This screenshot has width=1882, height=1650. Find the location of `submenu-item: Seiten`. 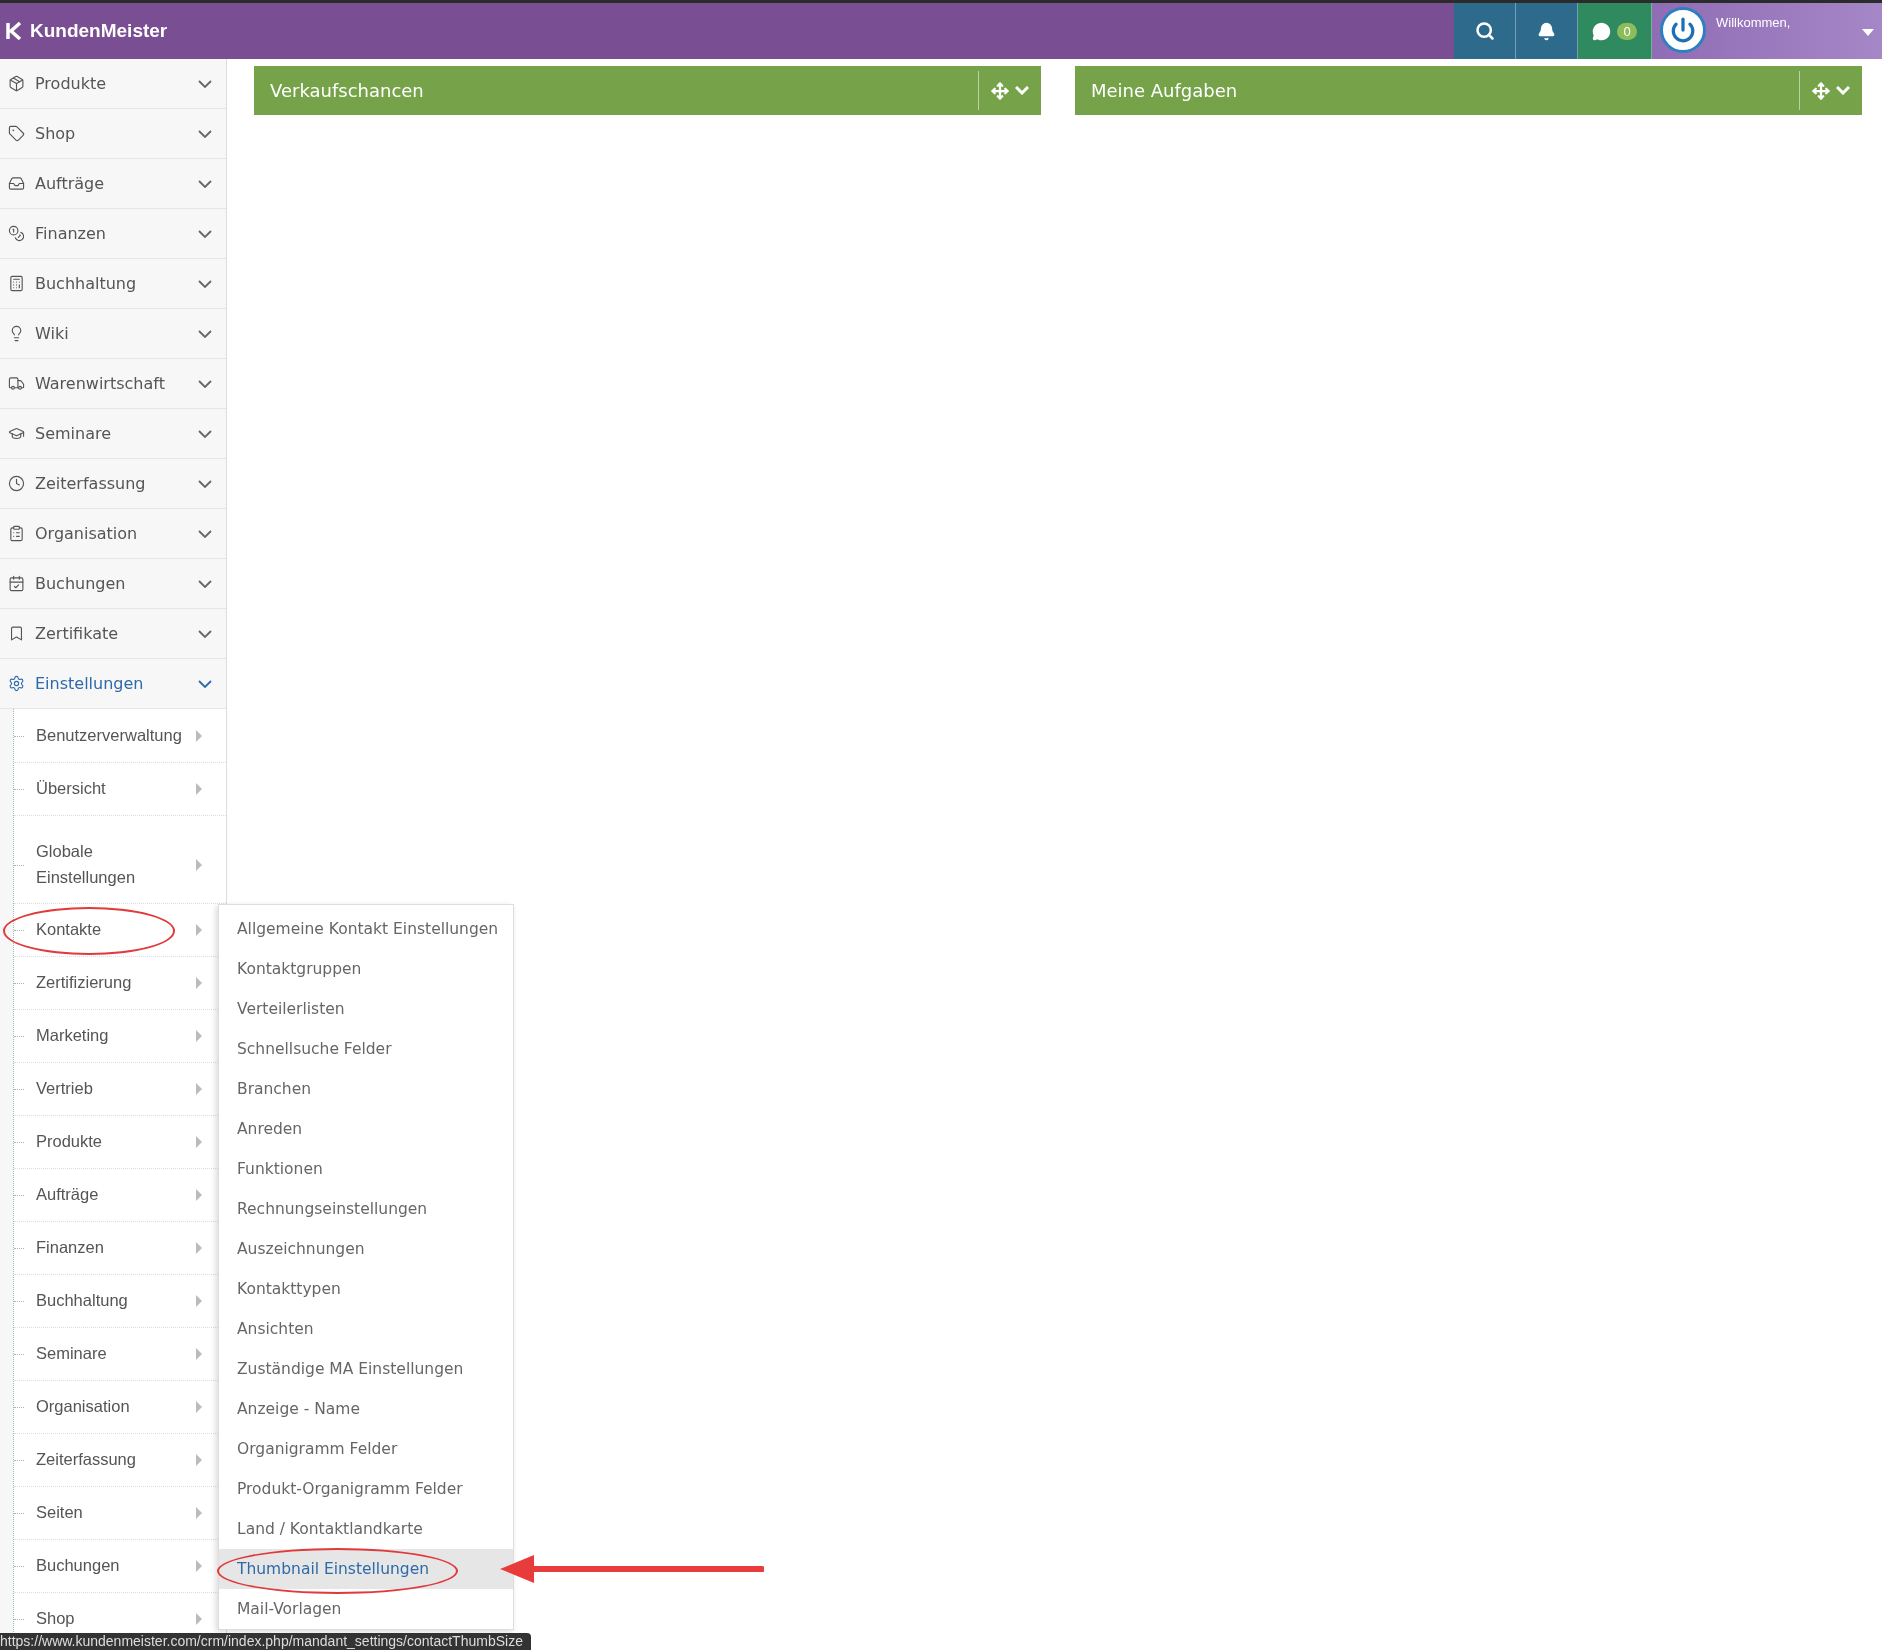

submenu-item: Seiten is located at coordinates (120, 1513).